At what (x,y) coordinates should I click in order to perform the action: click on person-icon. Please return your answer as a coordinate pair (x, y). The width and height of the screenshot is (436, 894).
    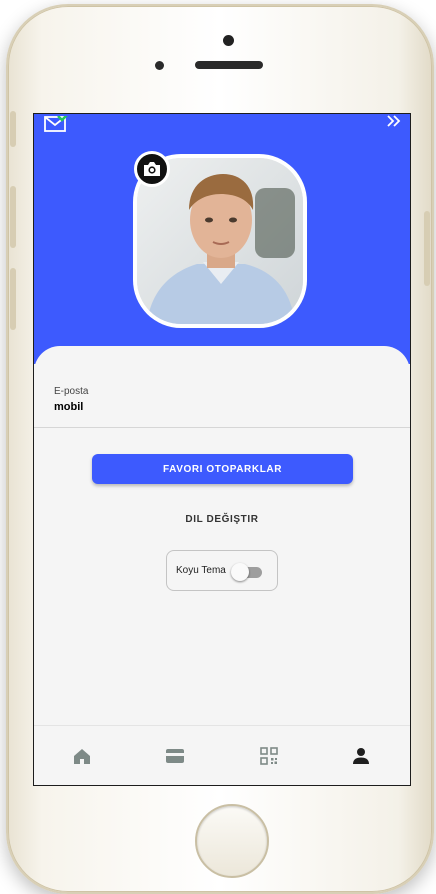
    Looking at the image, I should click on (361, 756).